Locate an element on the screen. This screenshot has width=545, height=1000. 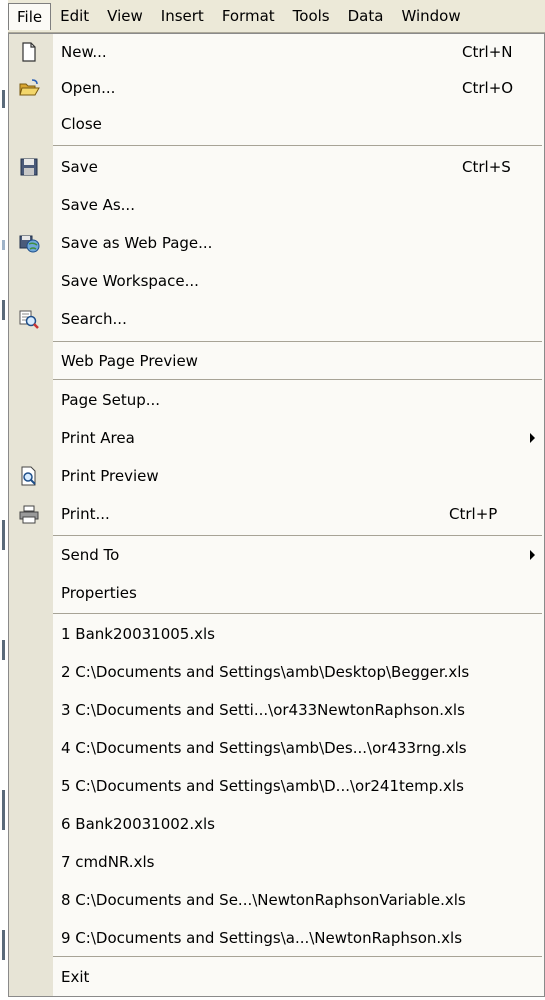
menu-item-exit: Exit is located at coordinates (276, 977).